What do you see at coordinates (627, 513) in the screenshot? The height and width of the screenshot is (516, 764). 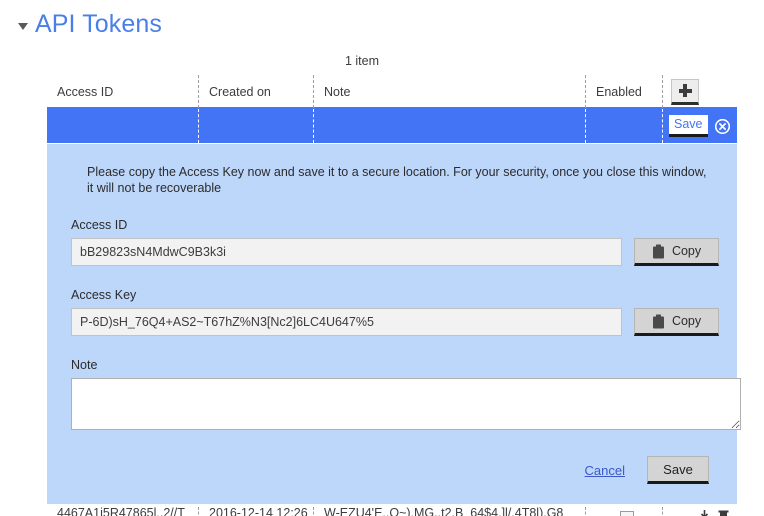 I see `enabled-checkbox` at bounding box center [627, 513].